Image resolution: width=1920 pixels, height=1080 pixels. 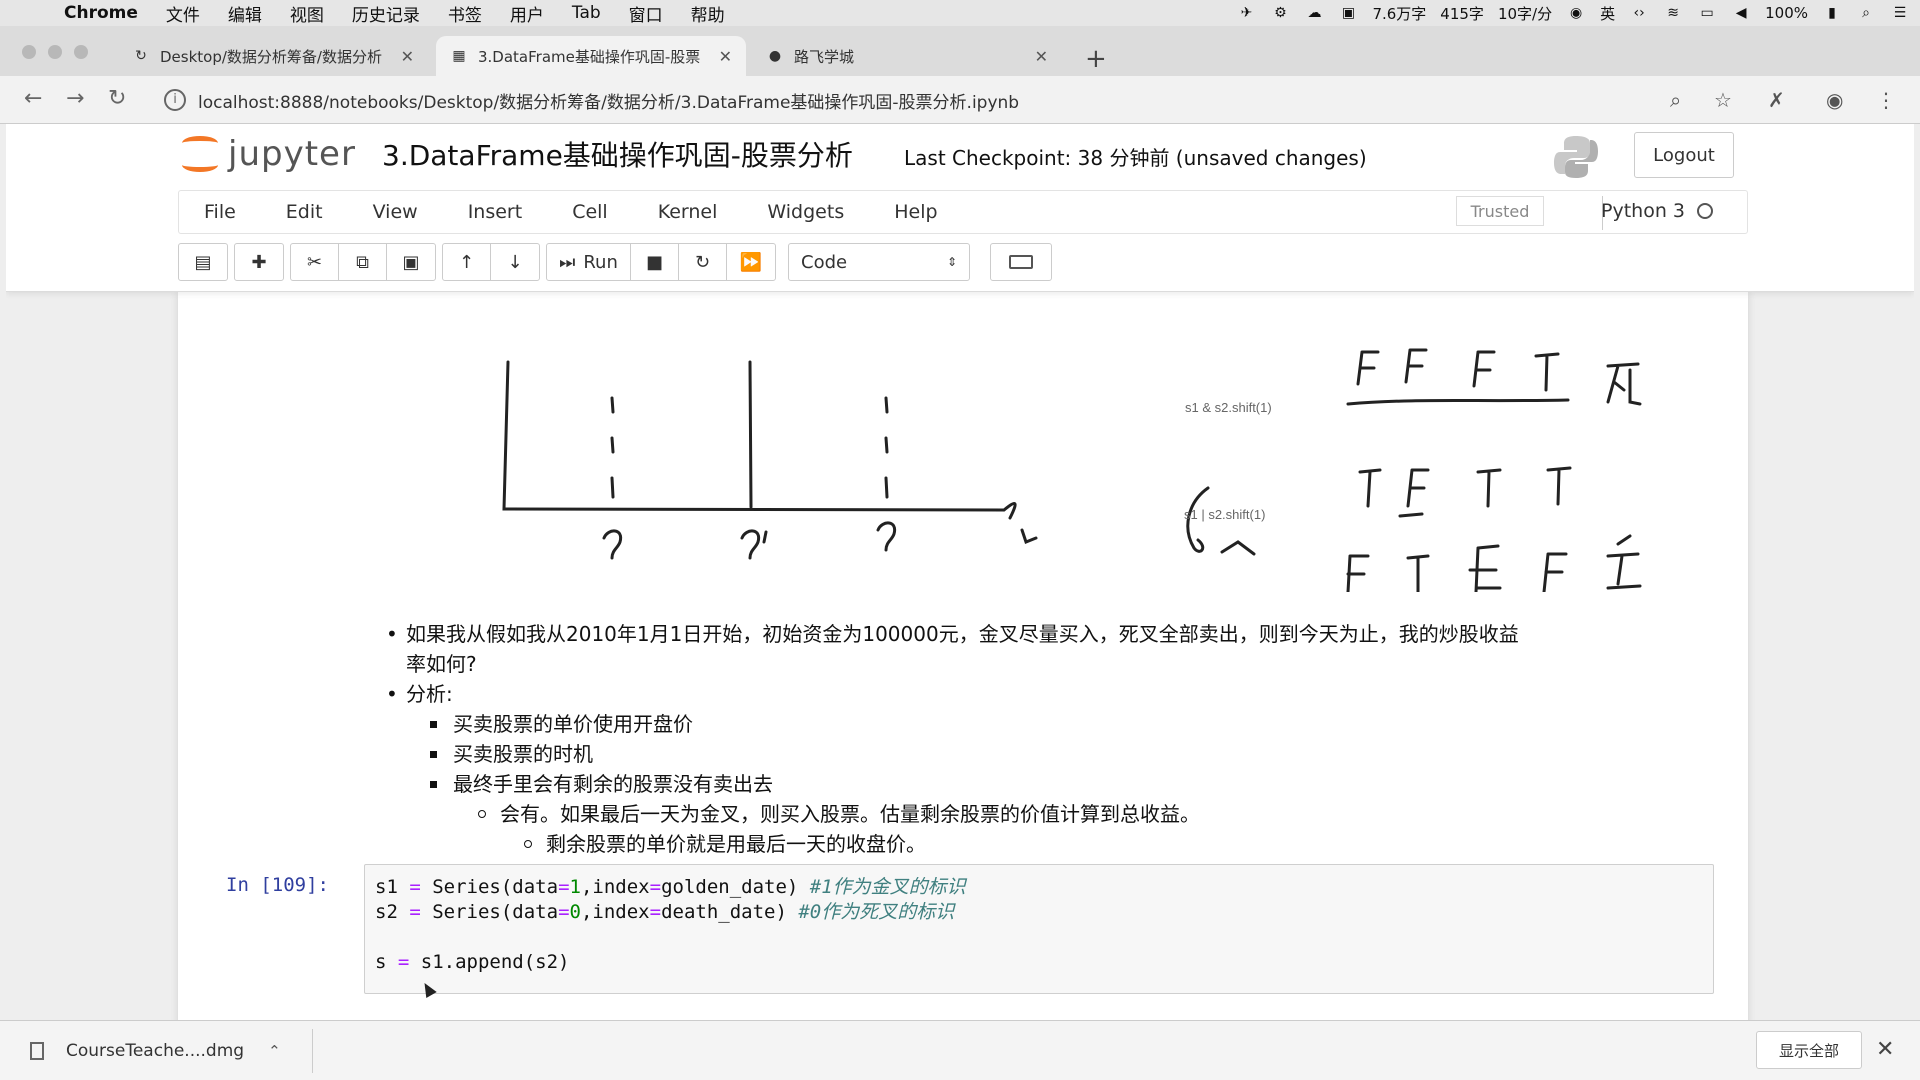 What do you see at coordinates (1723, 100) in the screenshot?
I see `bookmark-star-icon: ☆` at bounding box center [1723, 100].